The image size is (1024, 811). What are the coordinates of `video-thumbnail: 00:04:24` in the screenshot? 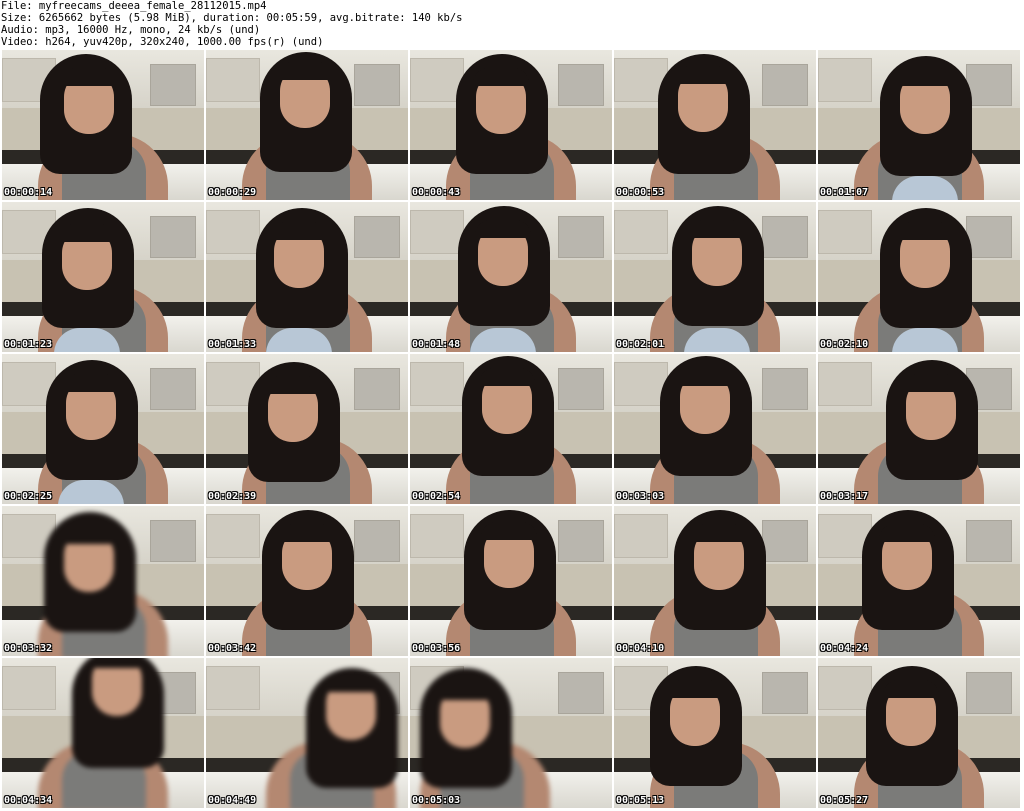 It's located at (919, 581).